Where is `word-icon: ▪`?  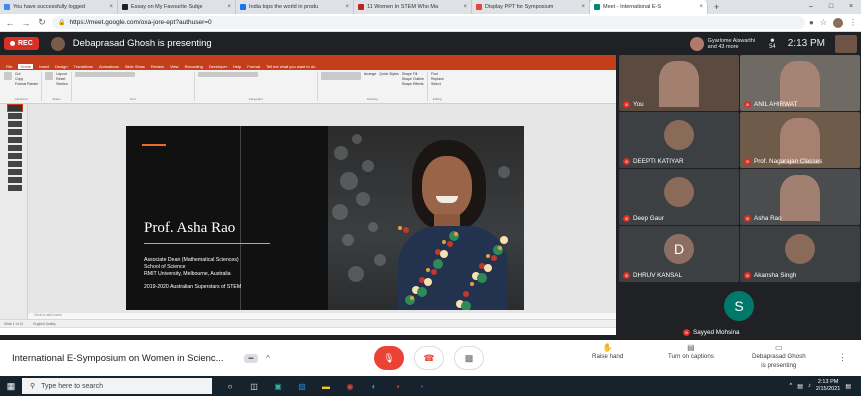 word-icon: ▪ is located at coordinates (422, 386).